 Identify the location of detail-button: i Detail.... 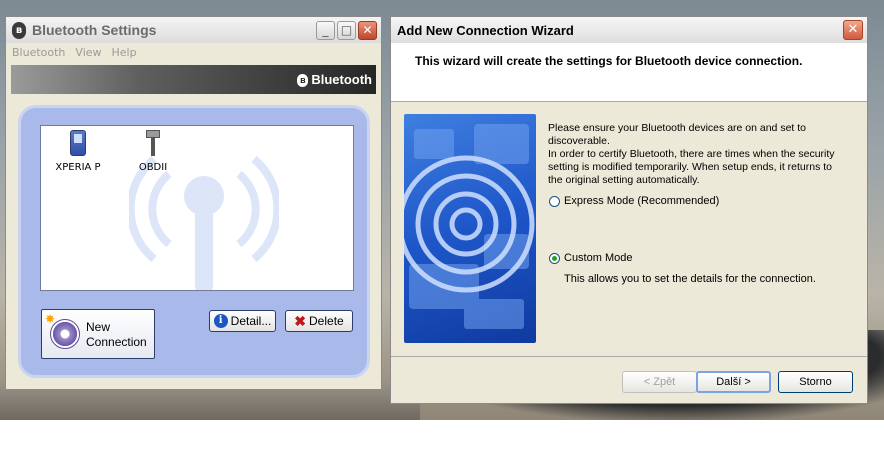
(242, 321).